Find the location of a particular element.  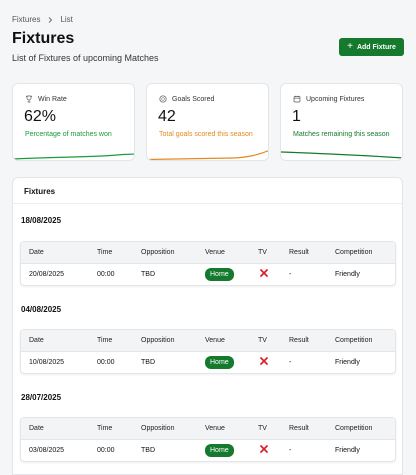

divider is located at coordinates (207, 203).